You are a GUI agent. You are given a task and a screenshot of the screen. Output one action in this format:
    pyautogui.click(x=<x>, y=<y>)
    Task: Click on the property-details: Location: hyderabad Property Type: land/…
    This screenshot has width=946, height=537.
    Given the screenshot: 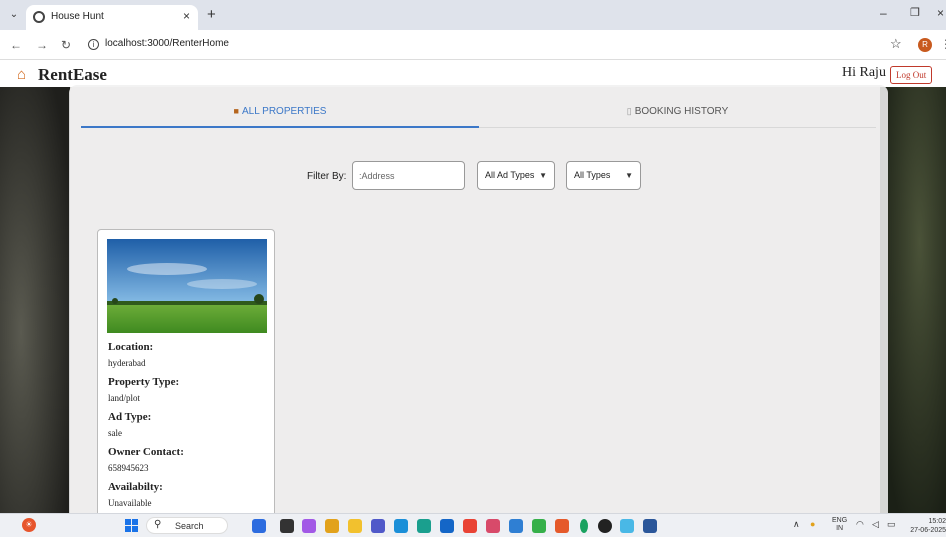 What is the action you would take?
    pyautogui.click(x=188, y=425)
    